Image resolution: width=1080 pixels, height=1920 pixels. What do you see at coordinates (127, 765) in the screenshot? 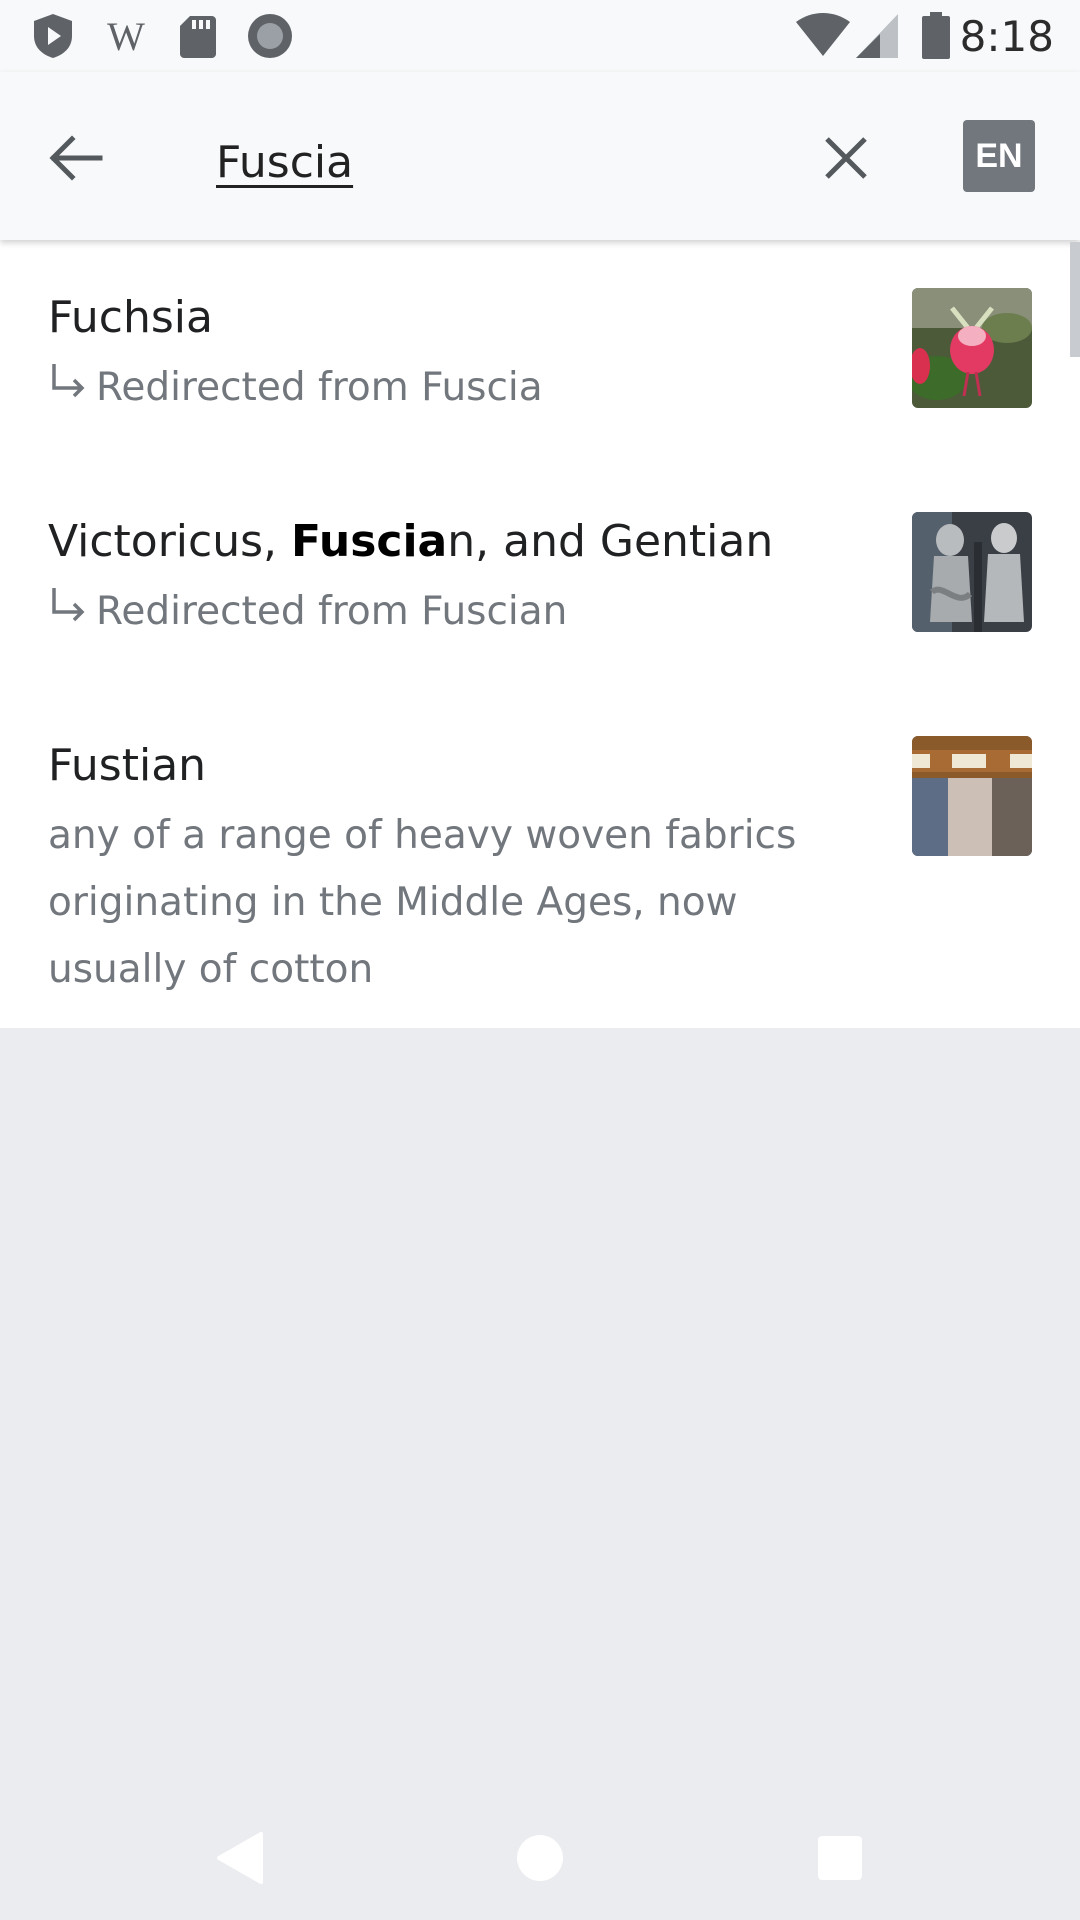
I see `result-title: Fustian` at bounding box center [127, 765].